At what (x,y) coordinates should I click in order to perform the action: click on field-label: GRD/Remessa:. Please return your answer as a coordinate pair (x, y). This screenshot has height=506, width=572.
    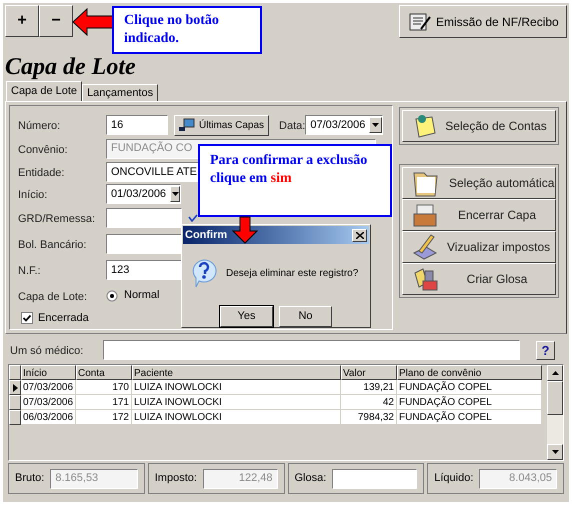
    Looking at the image, I should click on (57, 219).